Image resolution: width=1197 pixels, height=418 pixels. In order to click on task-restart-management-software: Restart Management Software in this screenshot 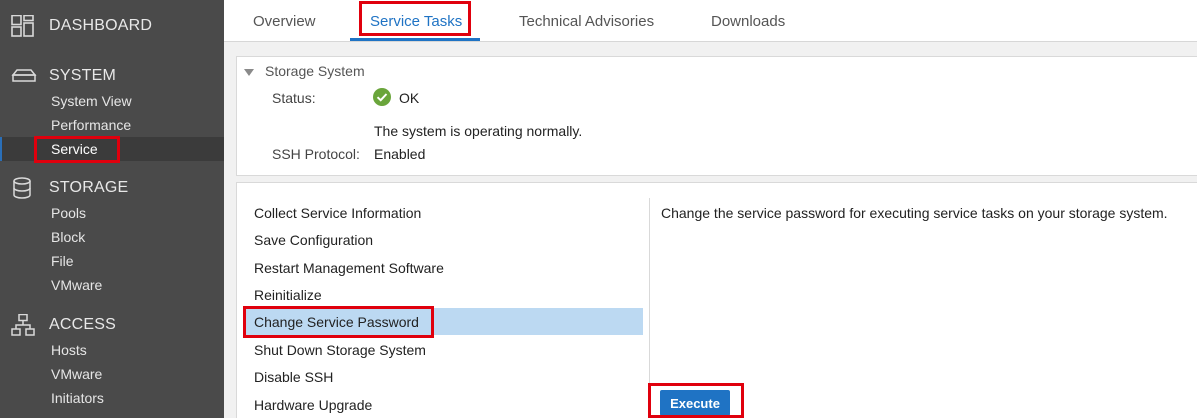, I will do `click(443, 267)`.